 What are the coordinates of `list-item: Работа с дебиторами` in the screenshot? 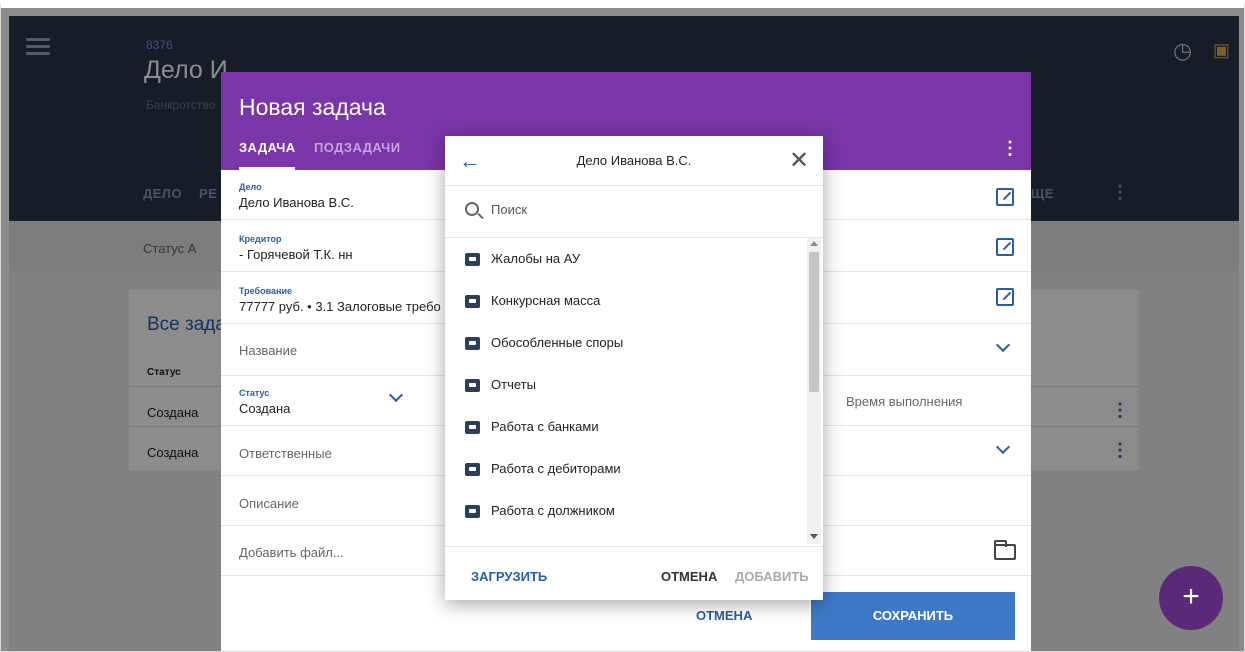 It's located at (626, 469).